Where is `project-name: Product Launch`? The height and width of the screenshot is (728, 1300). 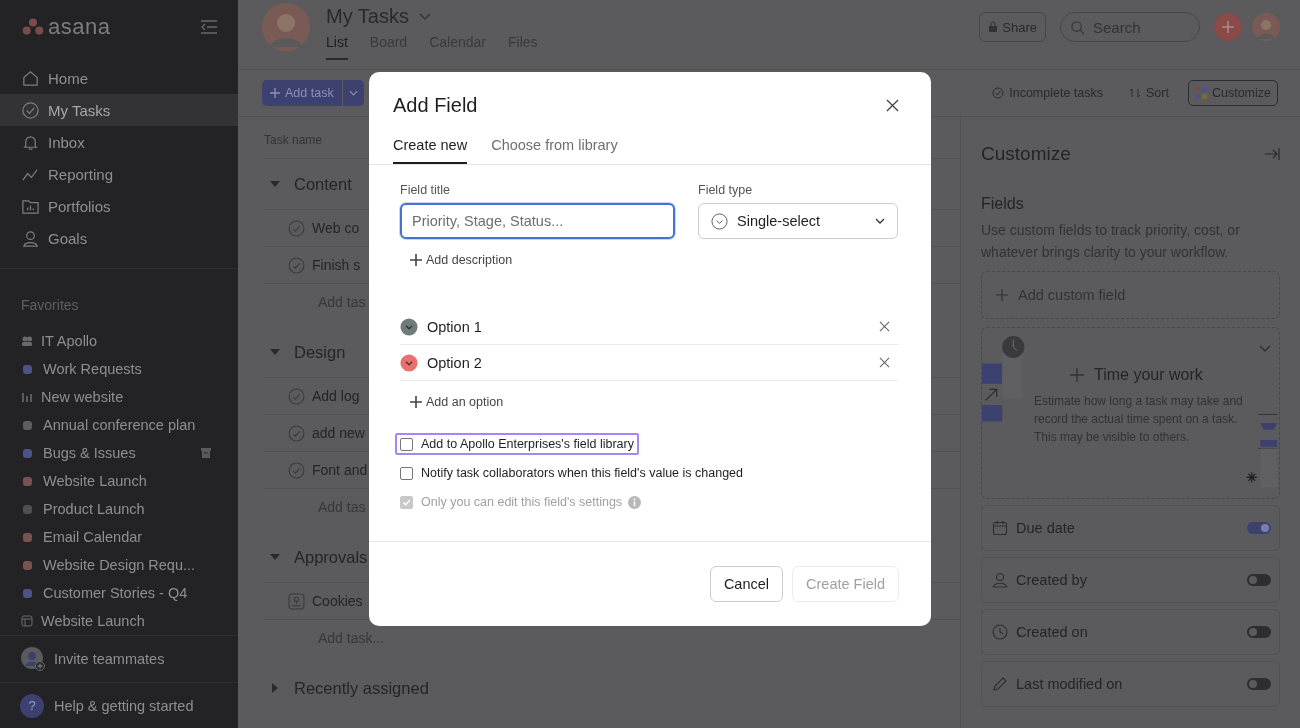 project-name: Product Launch is located at coordinates (94, 509).